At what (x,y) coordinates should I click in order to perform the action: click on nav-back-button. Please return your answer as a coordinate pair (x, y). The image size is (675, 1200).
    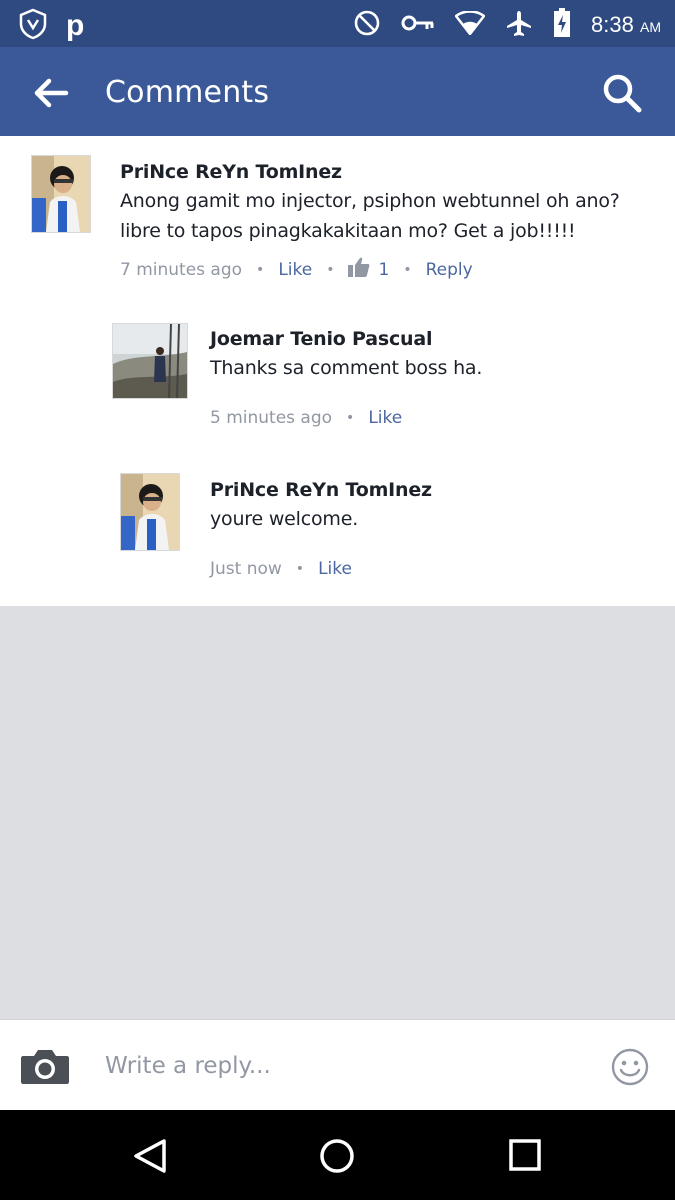
    Looking at the image, I should click on (150, 1156).